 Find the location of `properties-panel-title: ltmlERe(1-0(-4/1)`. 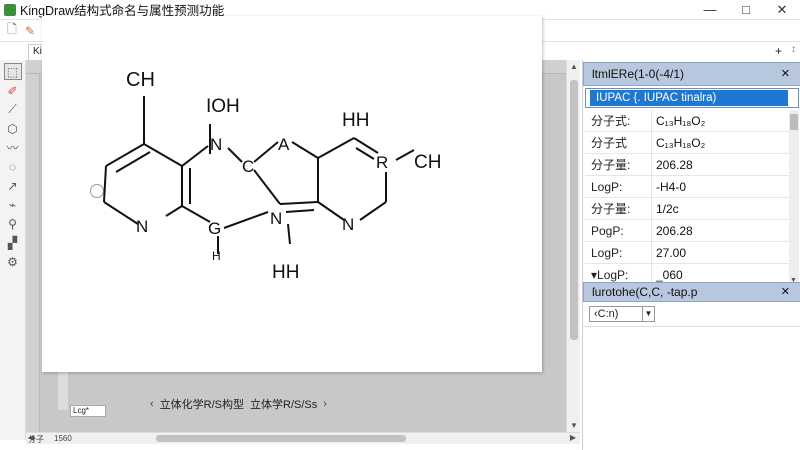

properties-panel-title: ltmlERe(1-0(-4/1) is located at coordinates (638, 74).